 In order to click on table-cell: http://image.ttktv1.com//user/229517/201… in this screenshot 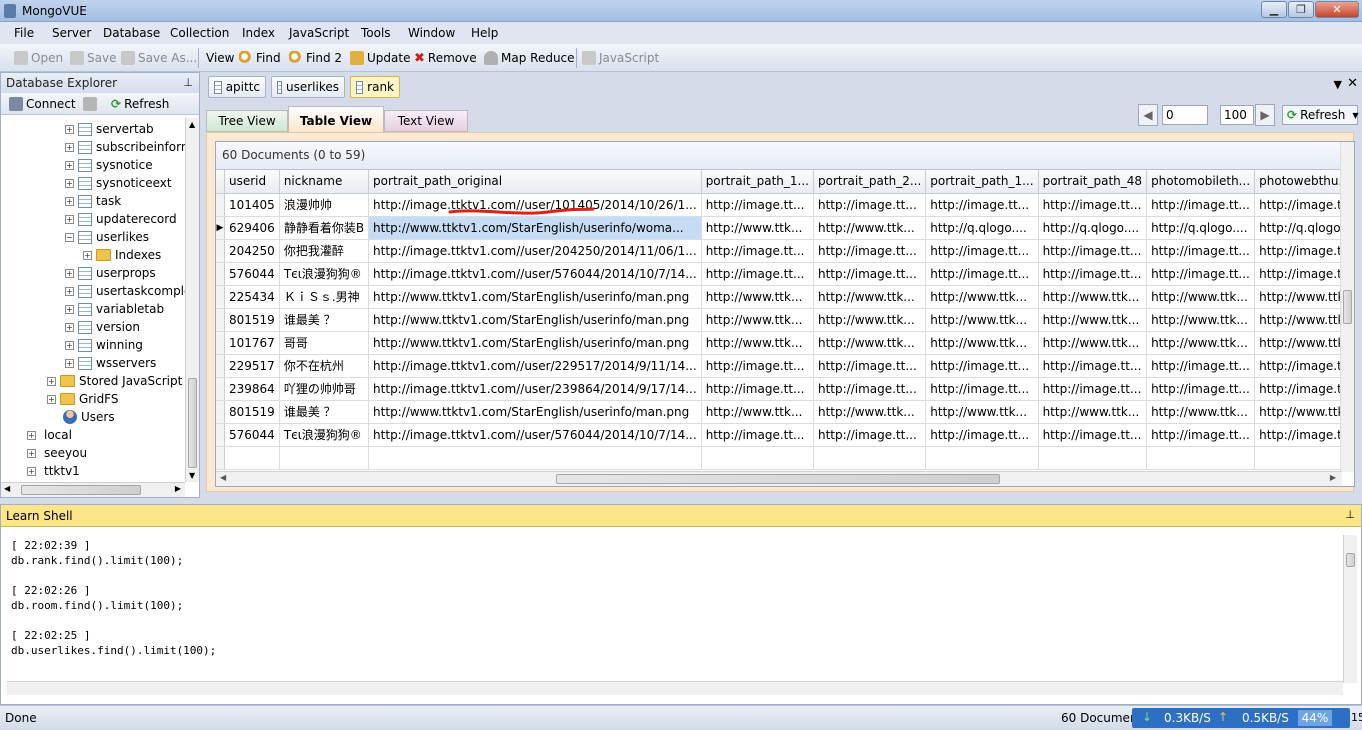, I will do `click(535, 366)`.